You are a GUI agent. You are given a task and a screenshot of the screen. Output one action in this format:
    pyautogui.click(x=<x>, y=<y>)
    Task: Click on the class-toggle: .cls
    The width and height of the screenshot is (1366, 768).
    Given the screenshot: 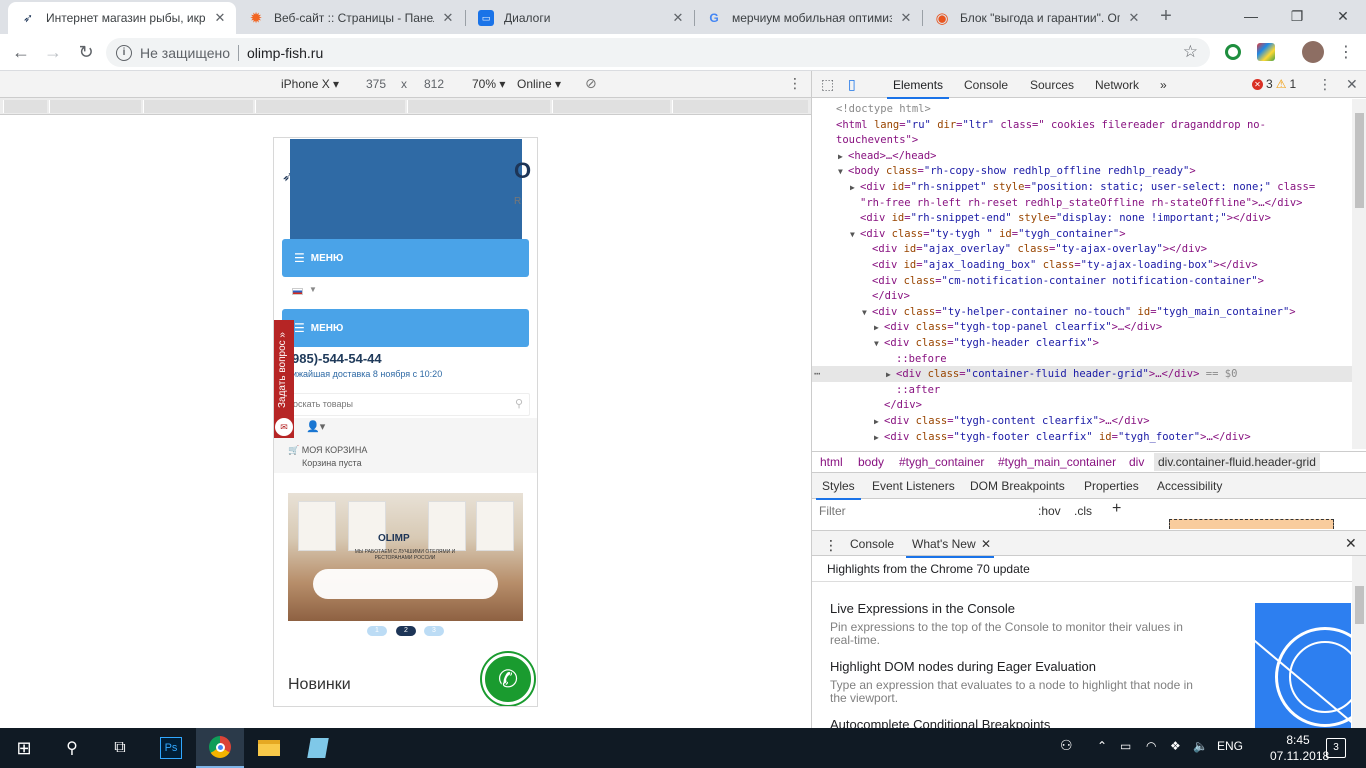 What is the action you would take?
    pyautogui.click(x=1083, y=511)
    